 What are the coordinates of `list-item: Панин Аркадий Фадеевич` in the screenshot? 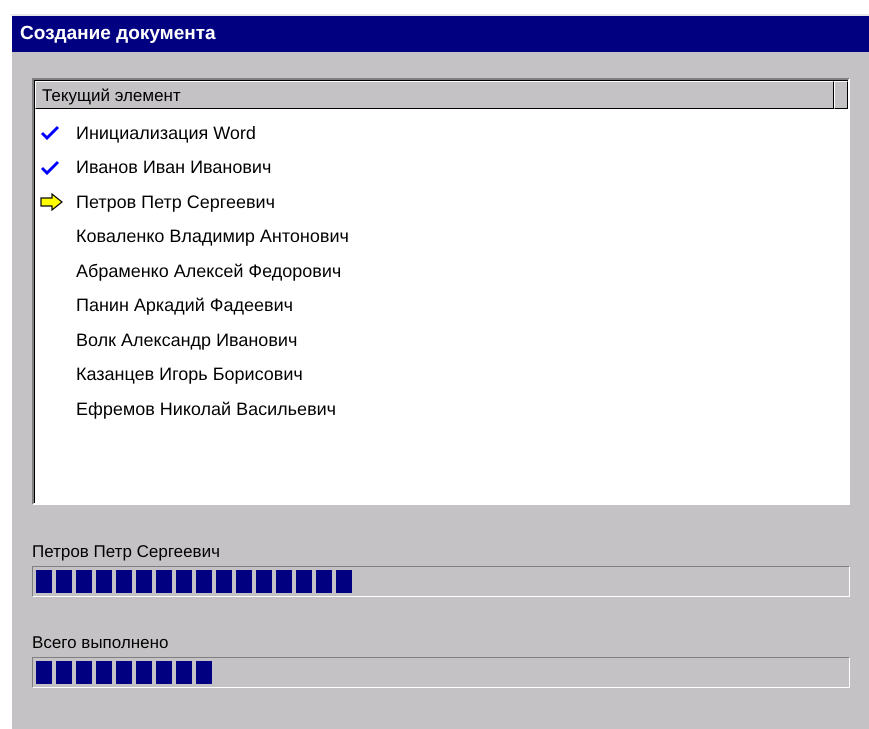 It's located at (185, 305).